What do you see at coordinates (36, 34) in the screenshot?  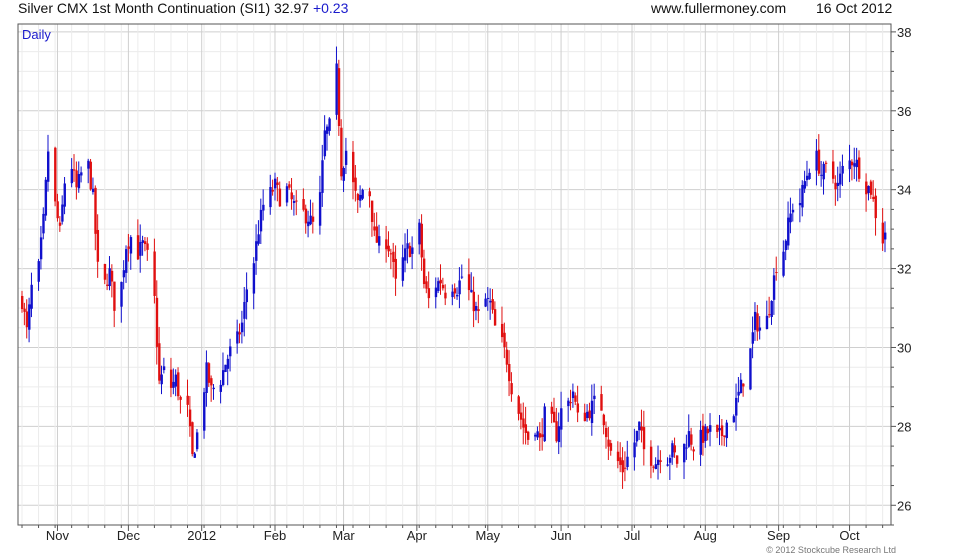 I see `frequency-label: Daily` at bounding box center [36, 34].